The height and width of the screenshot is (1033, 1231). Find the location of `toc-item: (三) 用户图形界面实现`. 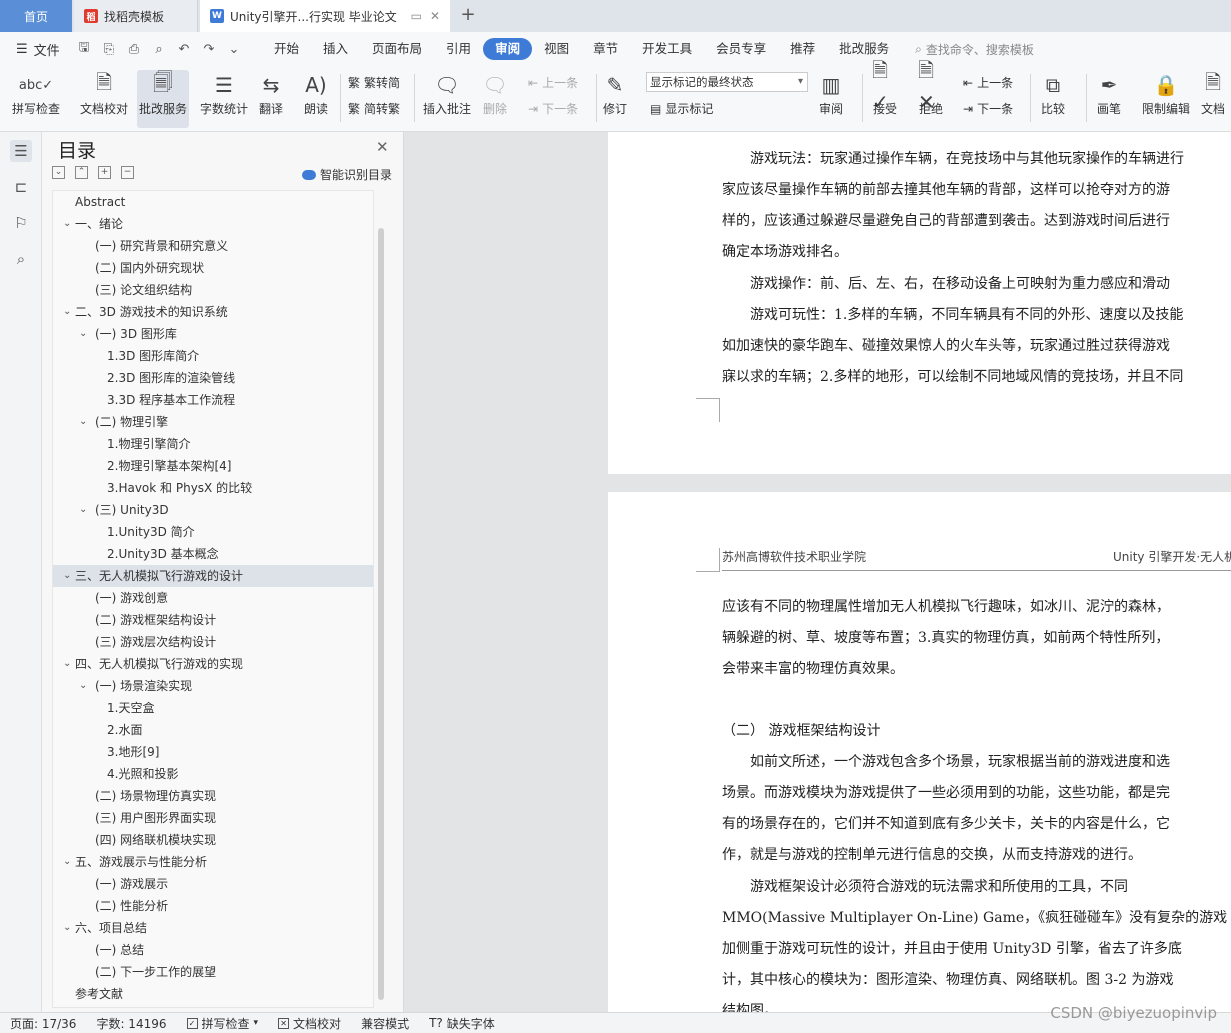

toc-item: (三) 用户图形界面实现 is located at coordinates (213, 818).